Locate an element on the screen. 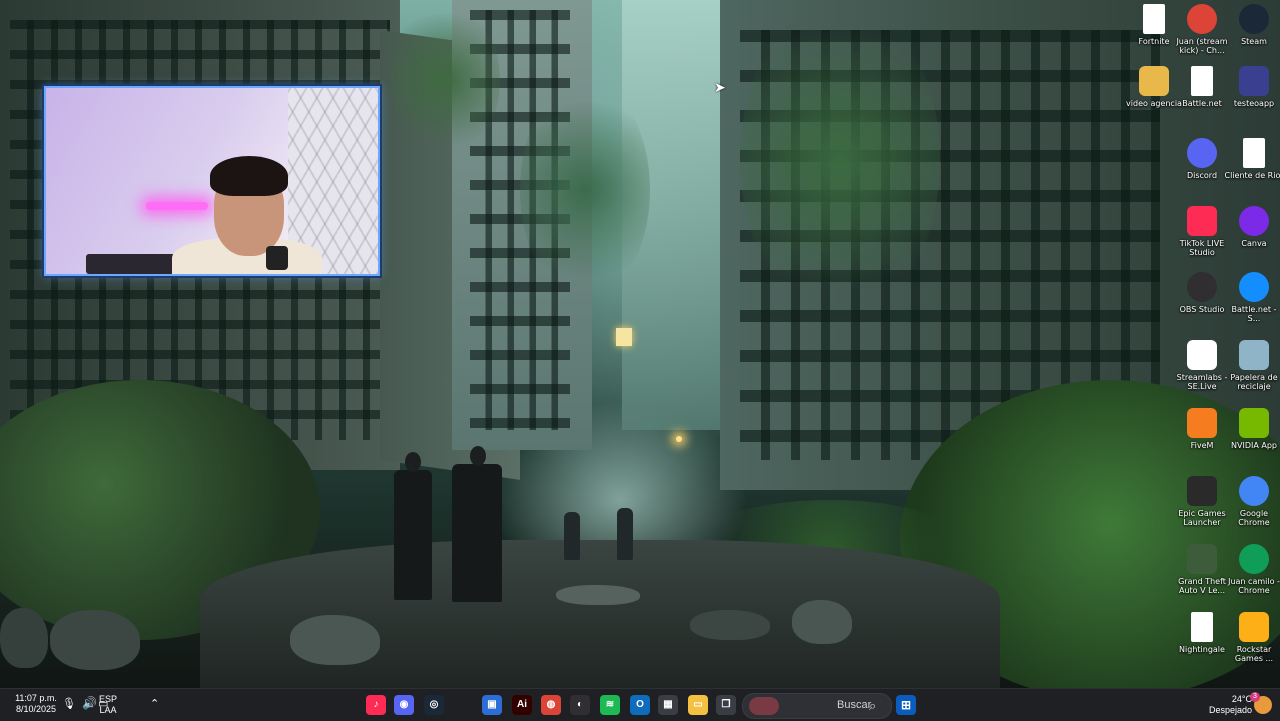 This screenshot has width=1280, height=721. streamelements-icon is located at coordinates (1202, 355).